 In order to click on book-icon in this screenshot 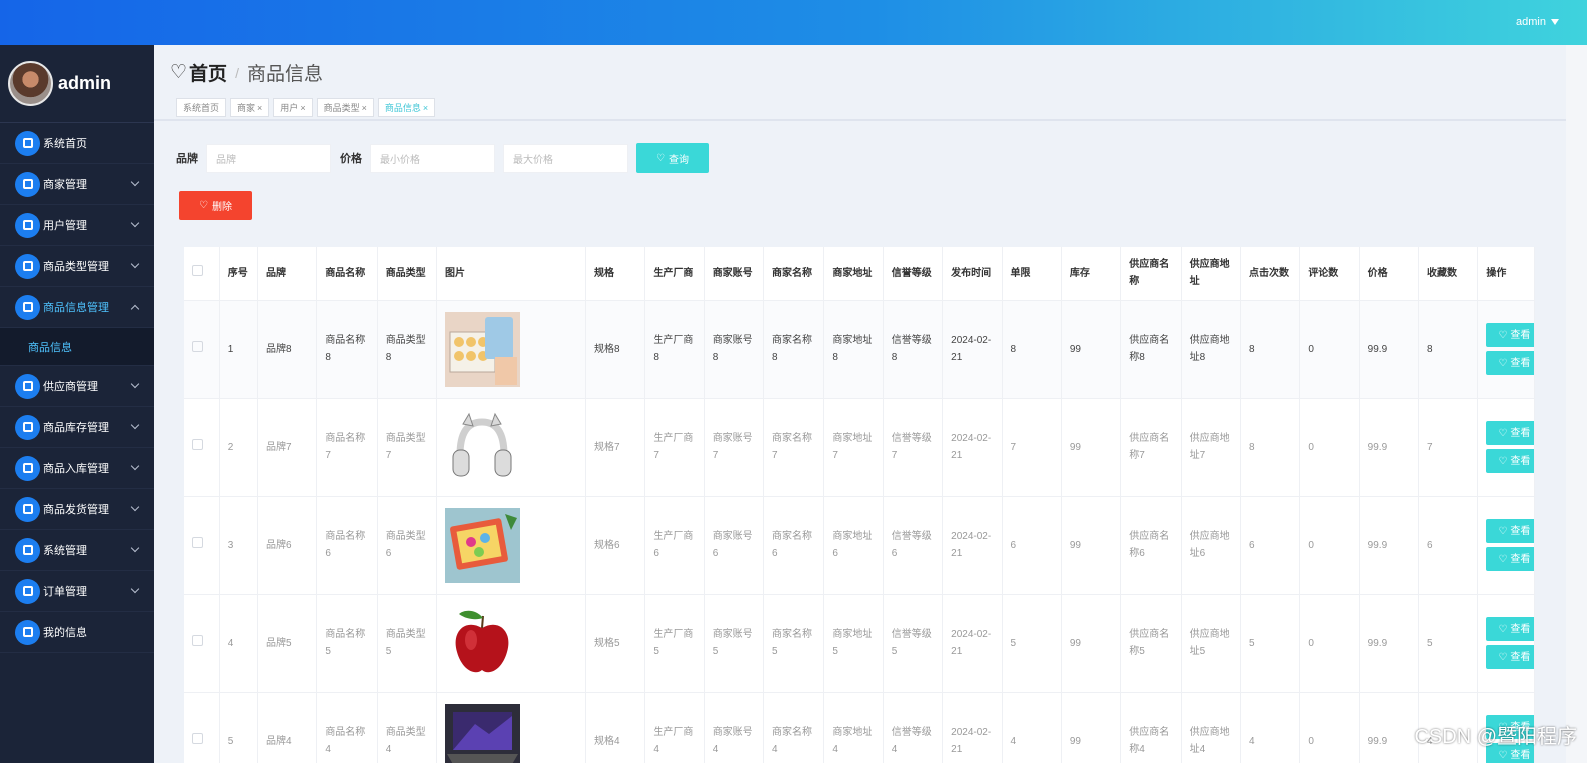, I will do `click(27, 468)`.